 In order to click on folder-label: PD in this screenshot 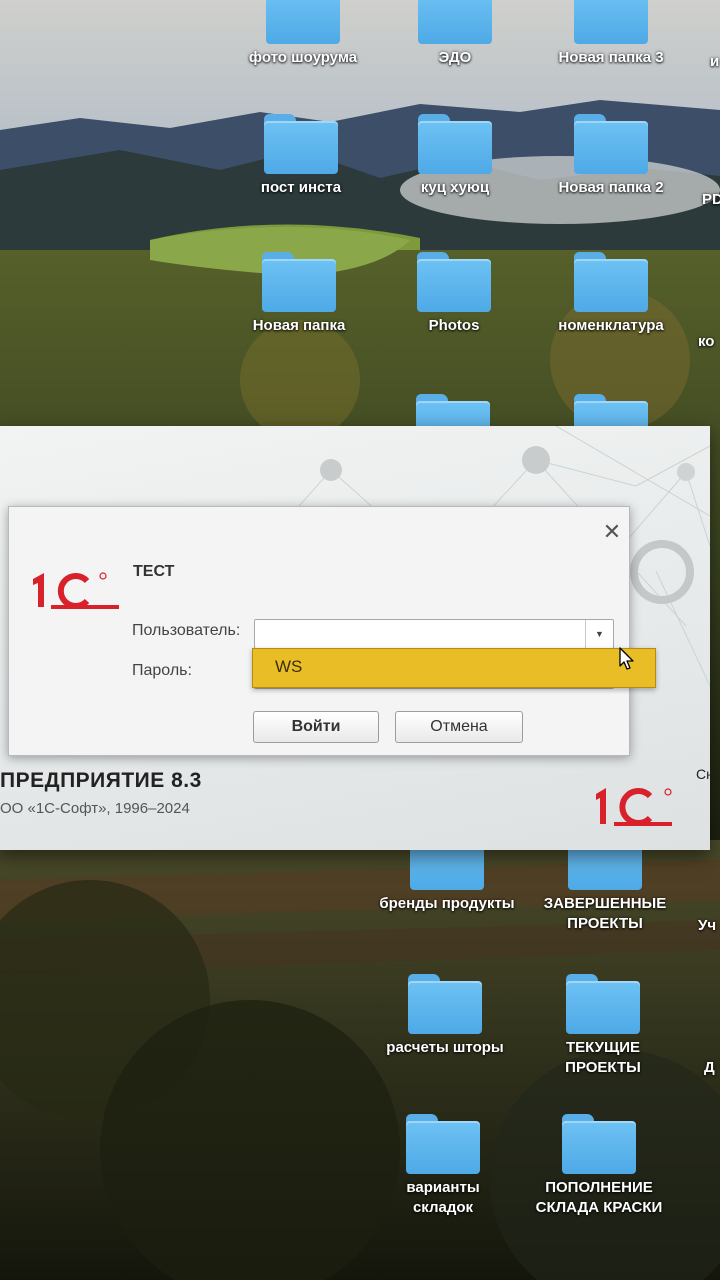, I will do `click(711, 199)`.